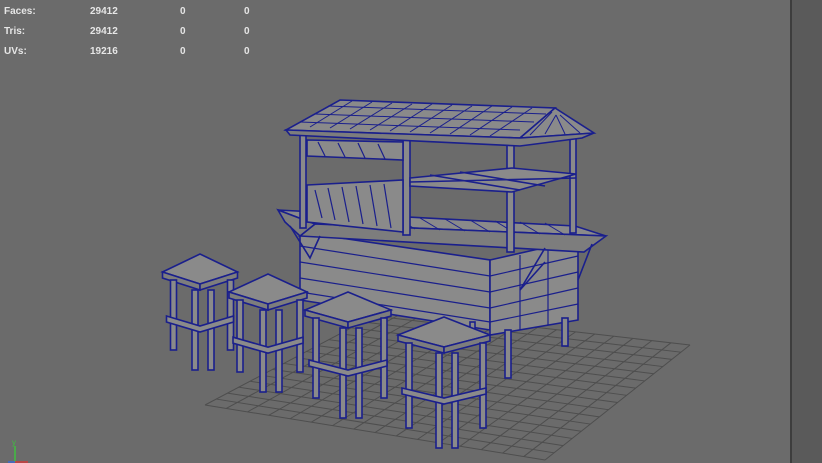 This screenshot has height=463, width=822. I want to click on right-side-panel, so click(806, 231).